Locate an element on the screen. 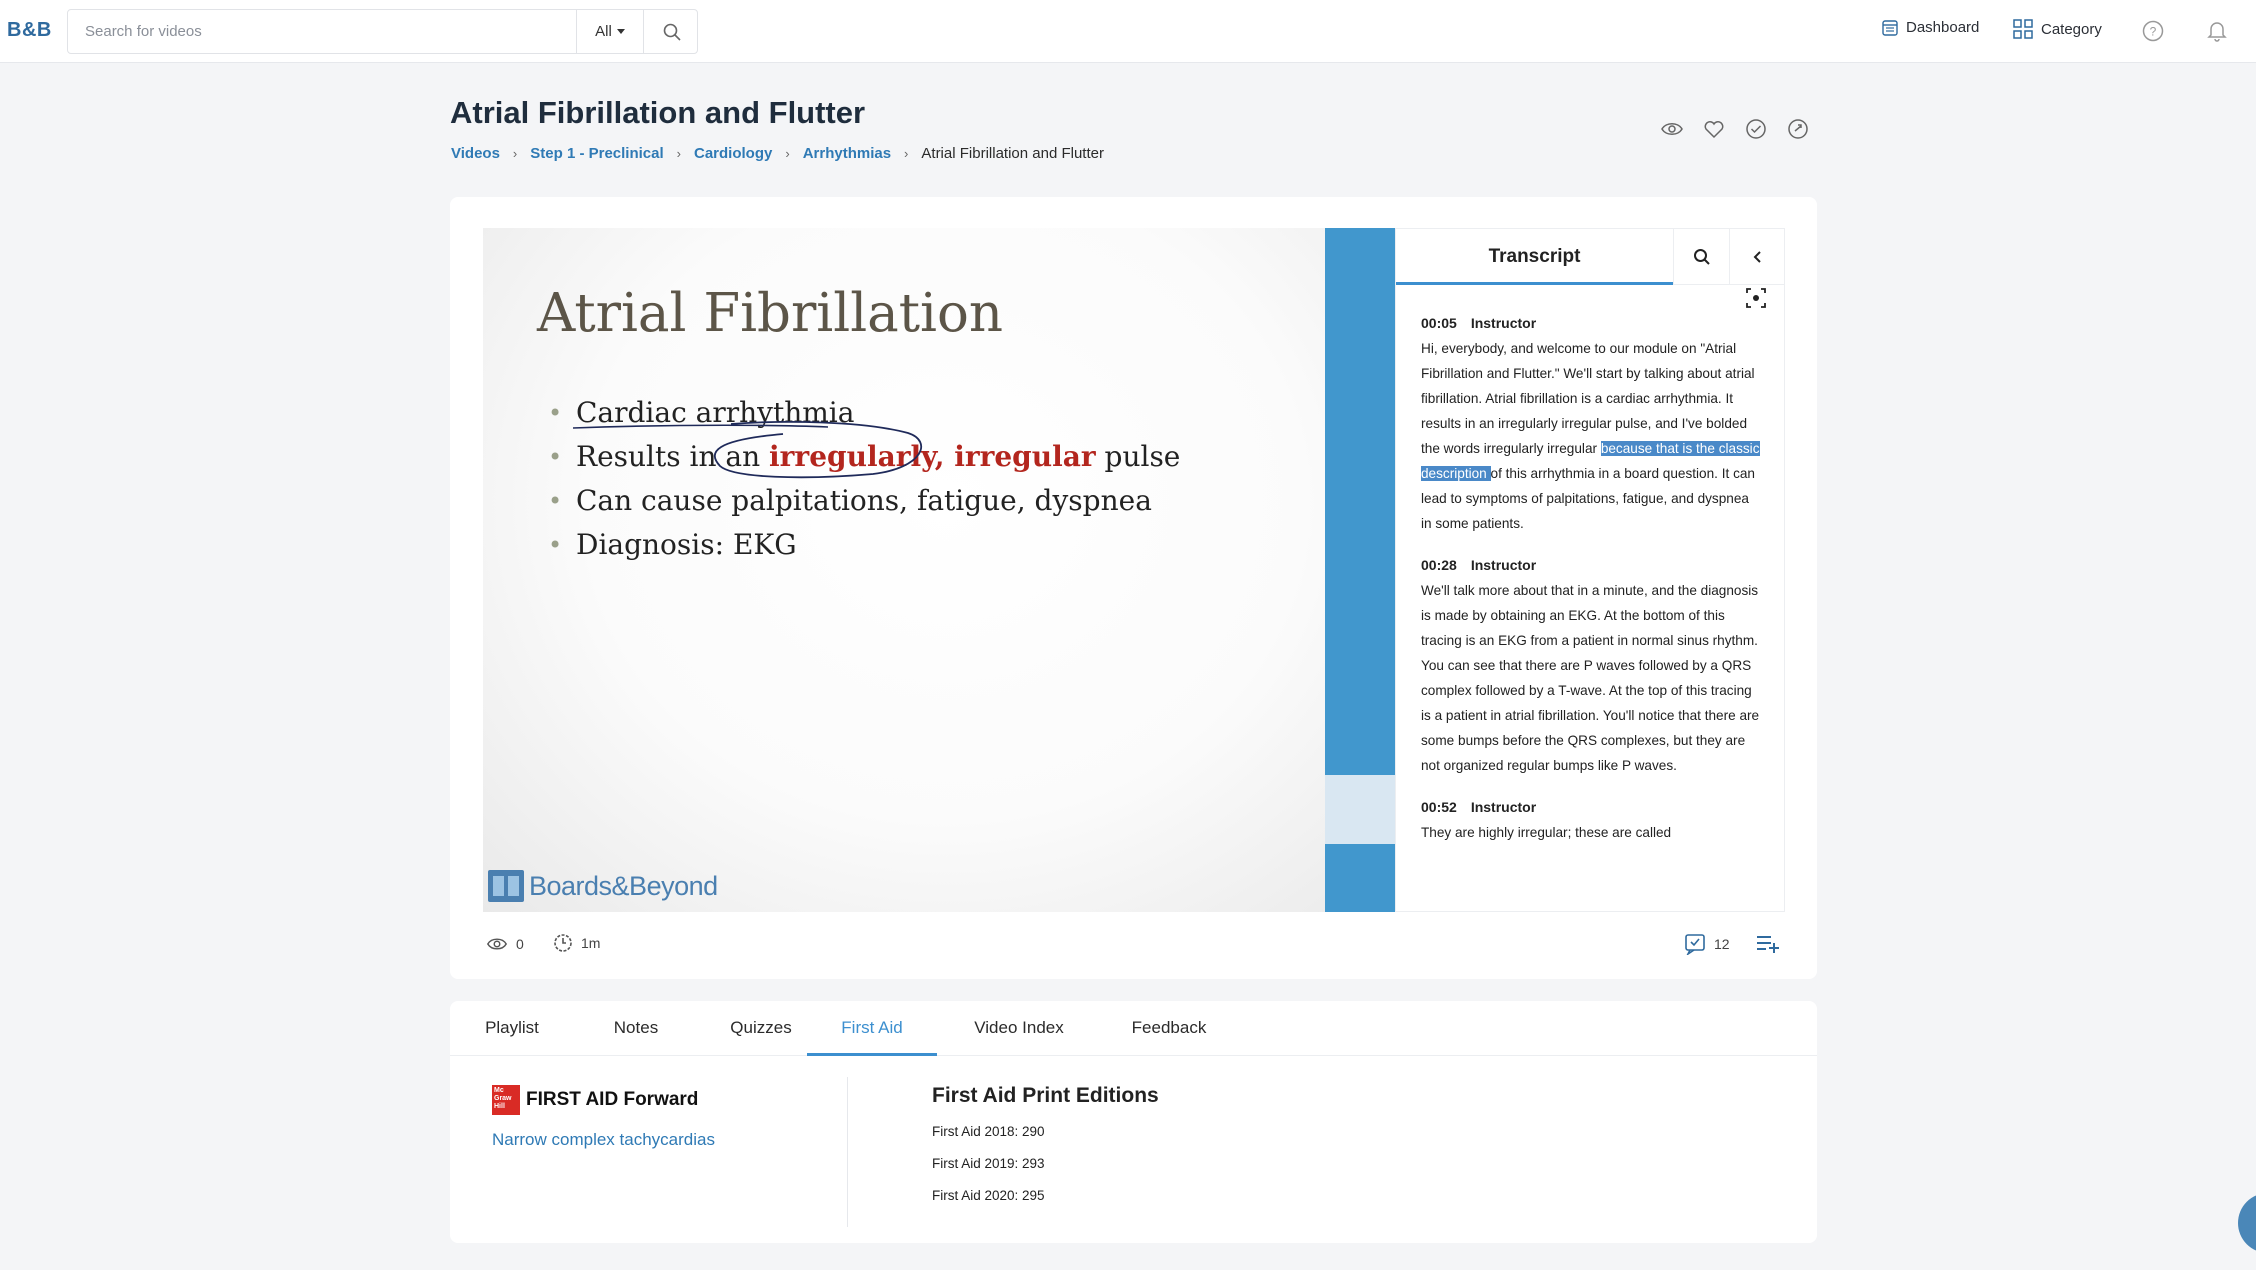  dashboard-icon is located at coordinates (1890, 27).